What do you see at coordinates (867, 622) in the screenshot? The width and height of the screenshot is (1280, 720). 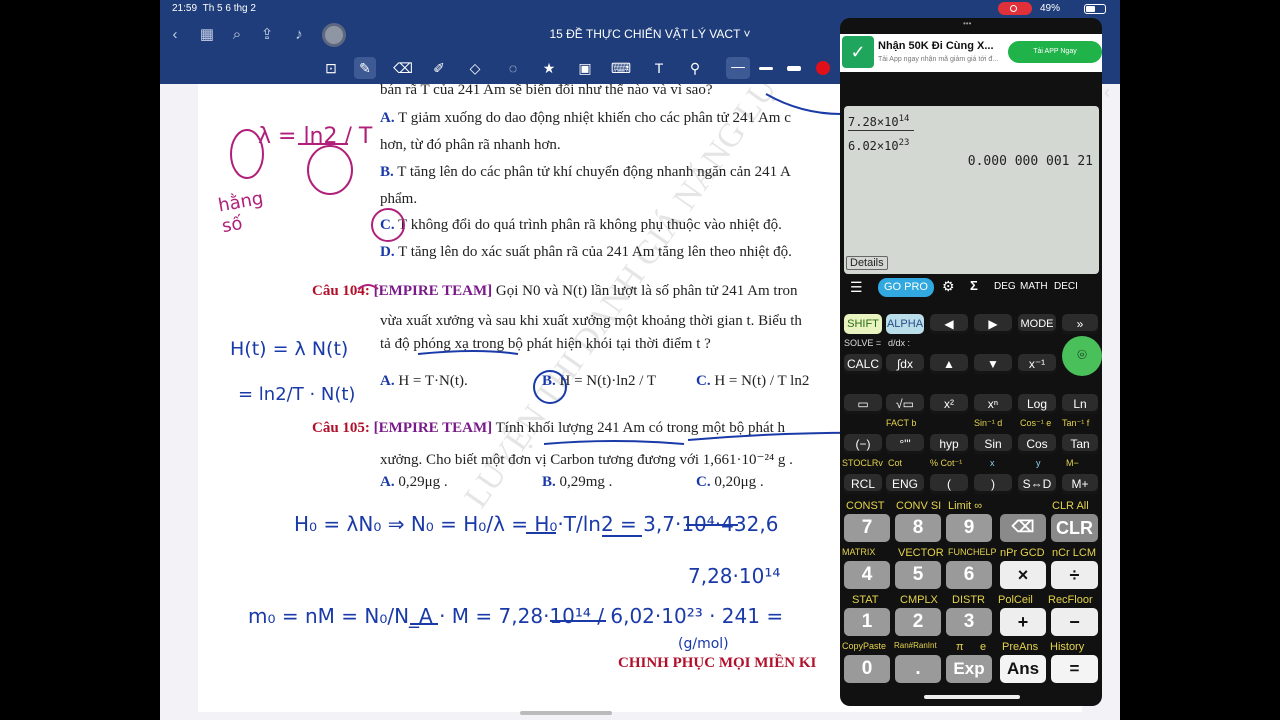 I see `key-1: 1` at bounding box center [867, 622].